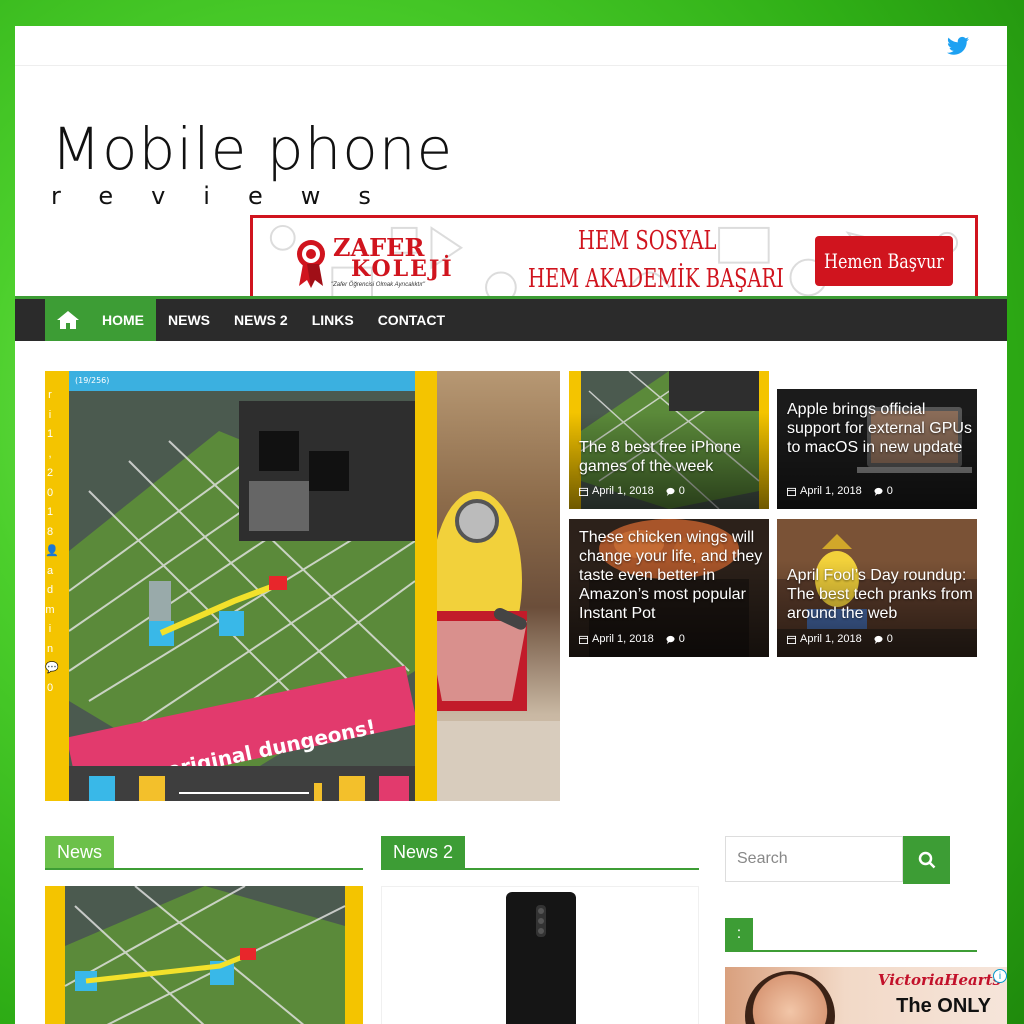 The height and width of the screenshot is (1024, 1024). What do you see at coordinates (50, 648) in the screenshot?
I see `meta-char: n` at bounding box center [50, 648].